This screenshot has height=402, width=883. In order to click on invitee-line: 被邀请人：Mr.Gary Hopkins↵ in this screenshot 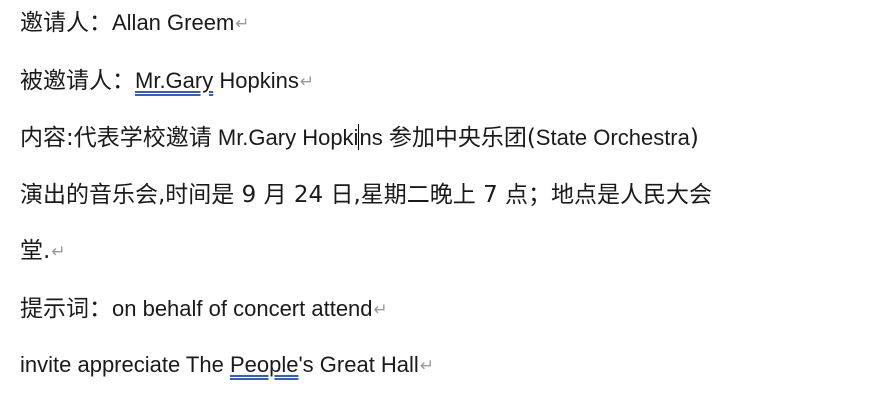, I will do `click(167, 81)`.